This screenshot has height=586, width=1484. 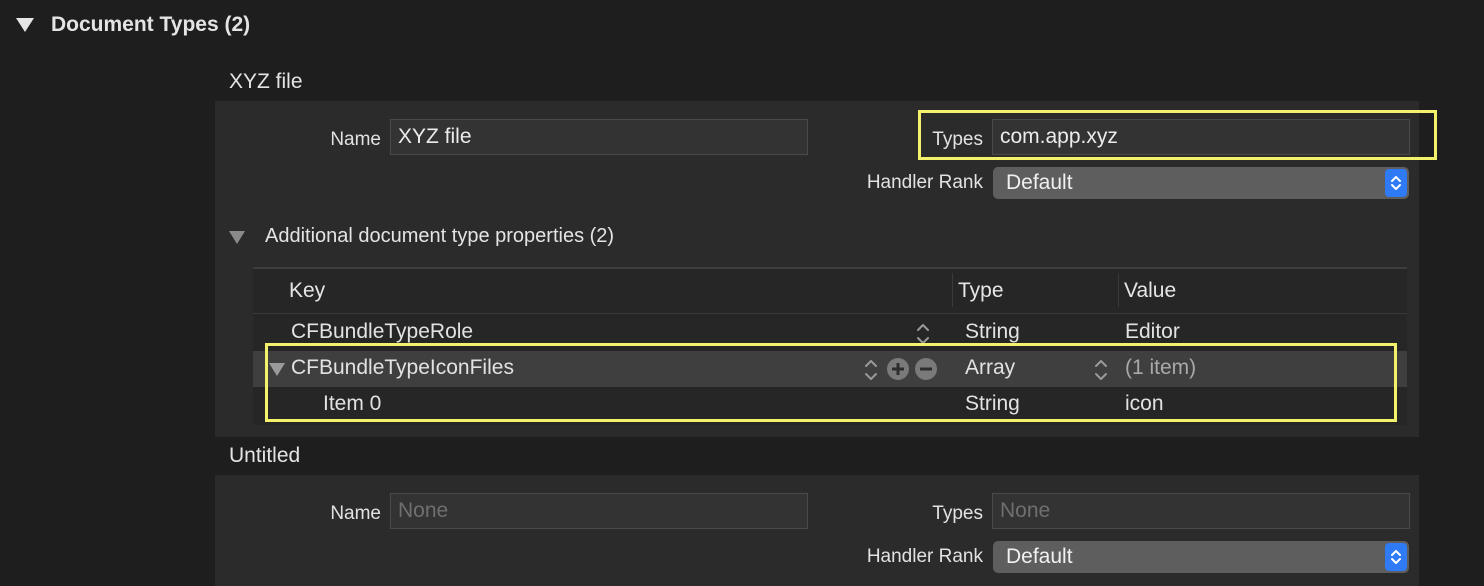 What do you see at coordinates (1201, 511) in the screenshot?
I see `types-field: None` at bounding box center [1201, 511].